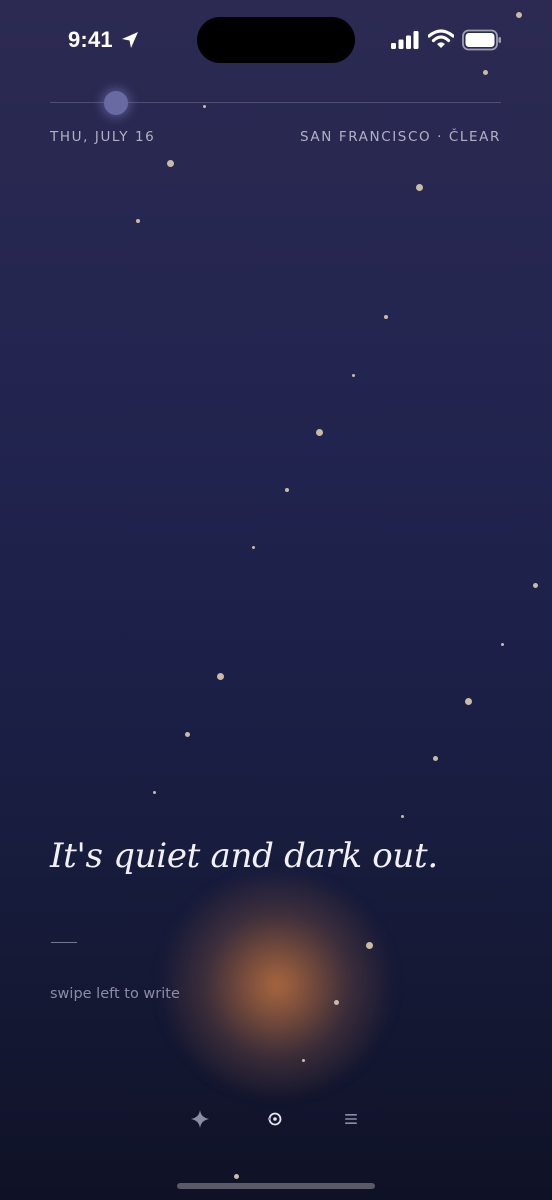 This screenshot has height=1200, width=552. I want to click on signal-icon, so click(405, 40).